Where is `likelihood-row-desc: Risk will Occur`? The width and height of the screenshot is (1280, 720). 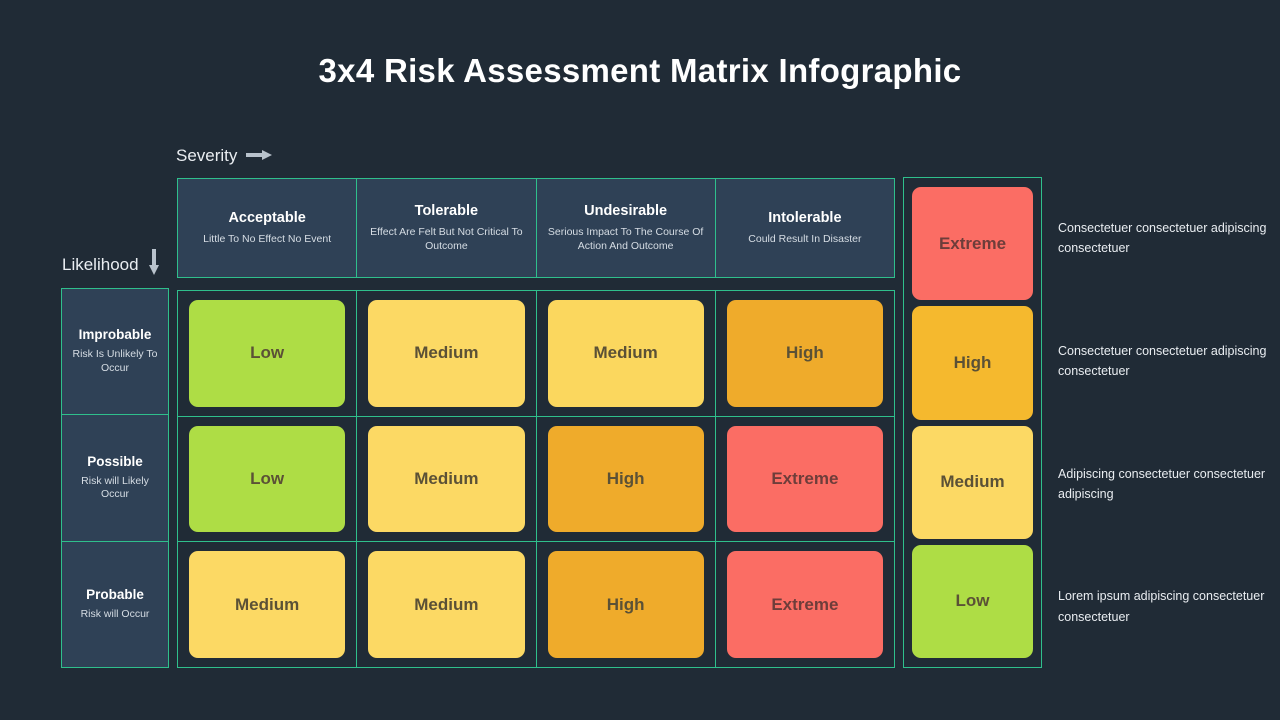
likelihood-row-desc: Risk will Occur is located at coordinates (115, 613).